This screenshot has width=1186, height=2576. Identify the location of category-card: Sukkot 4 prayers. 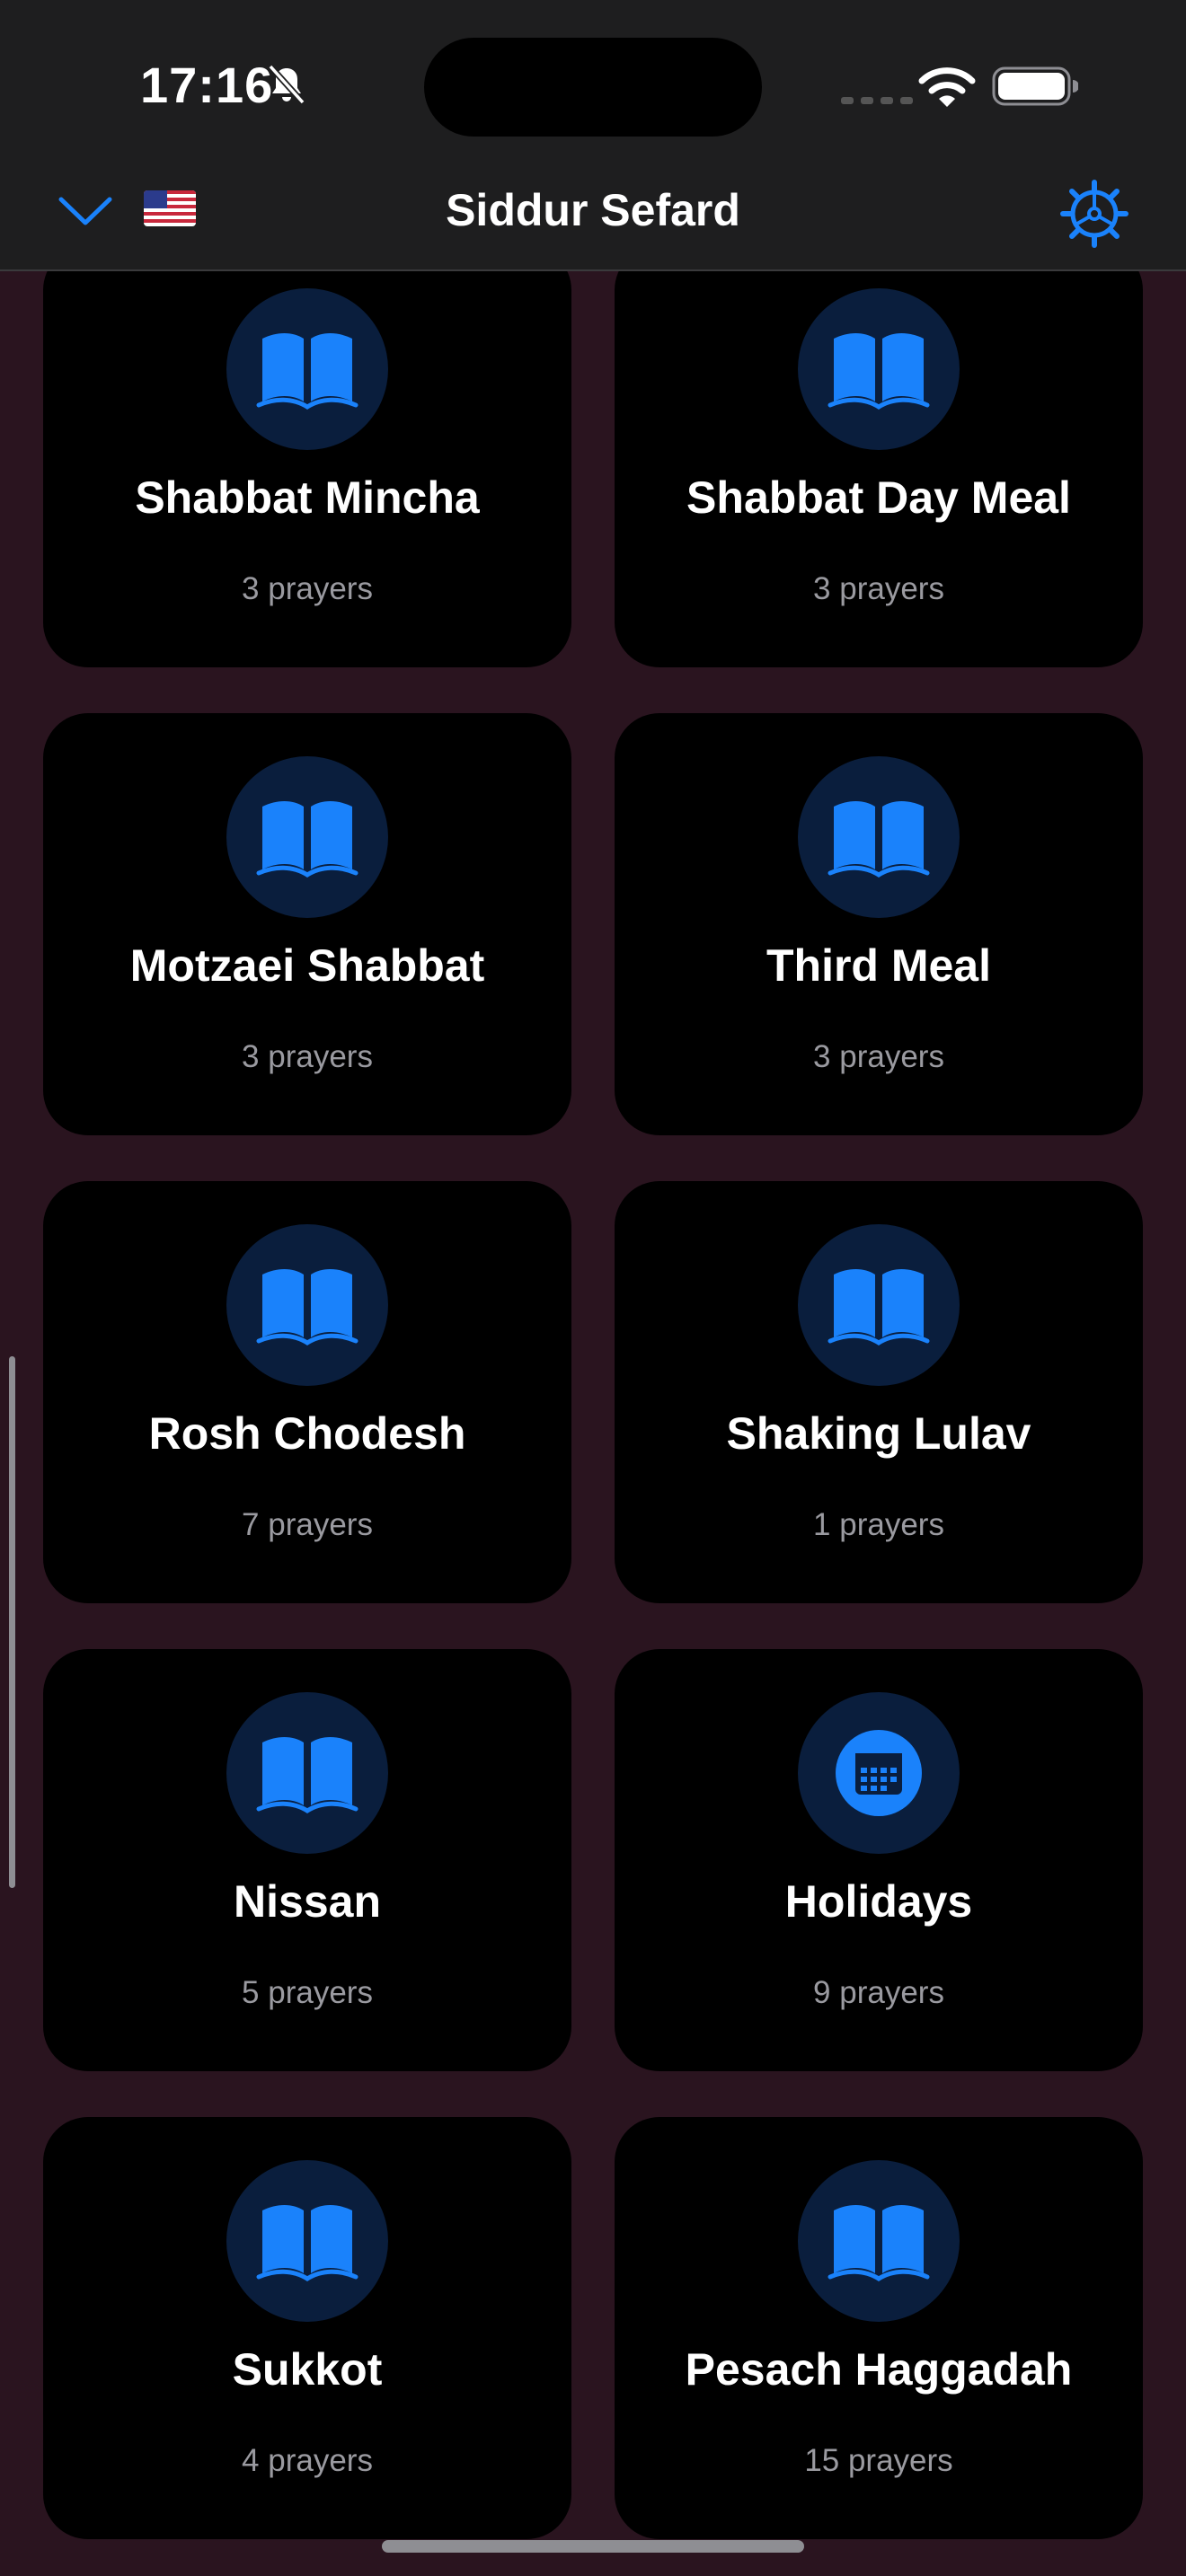
(307, 2328).